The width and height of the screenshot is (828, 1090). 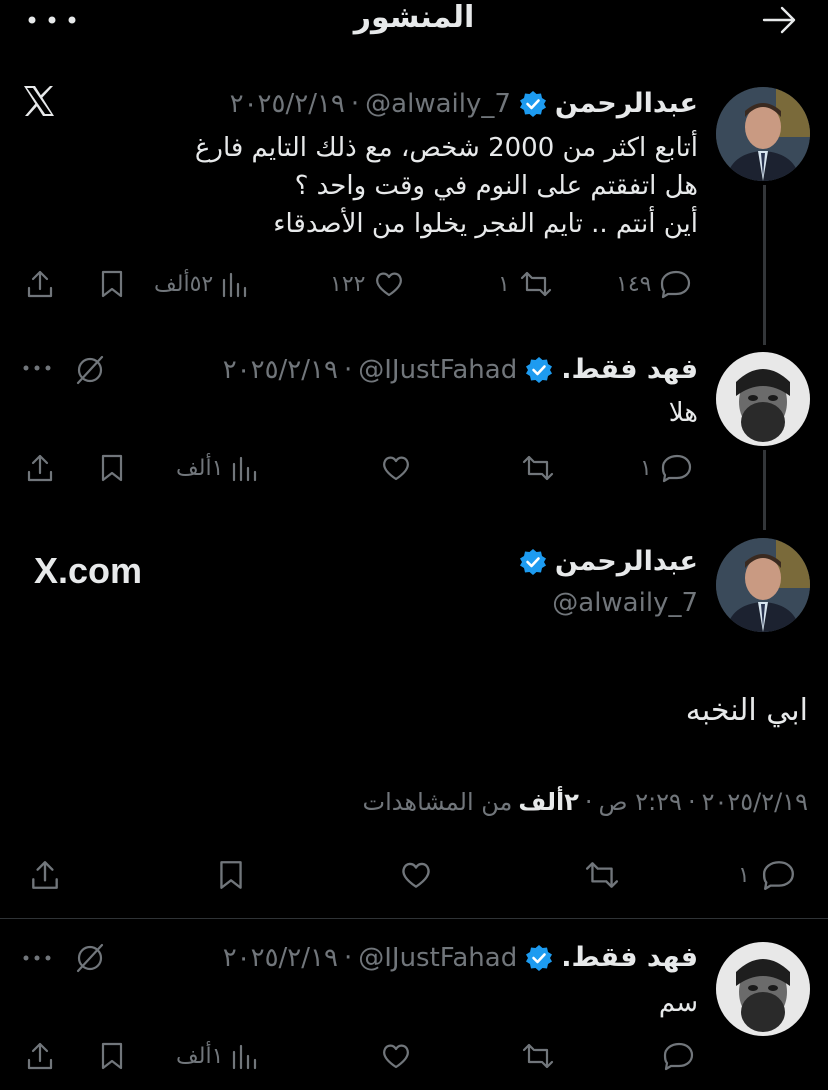 What do you see at coordinates (678, 1003) in the screenshot?
I see `post-text: سم` at bounding box center [678, 1003].